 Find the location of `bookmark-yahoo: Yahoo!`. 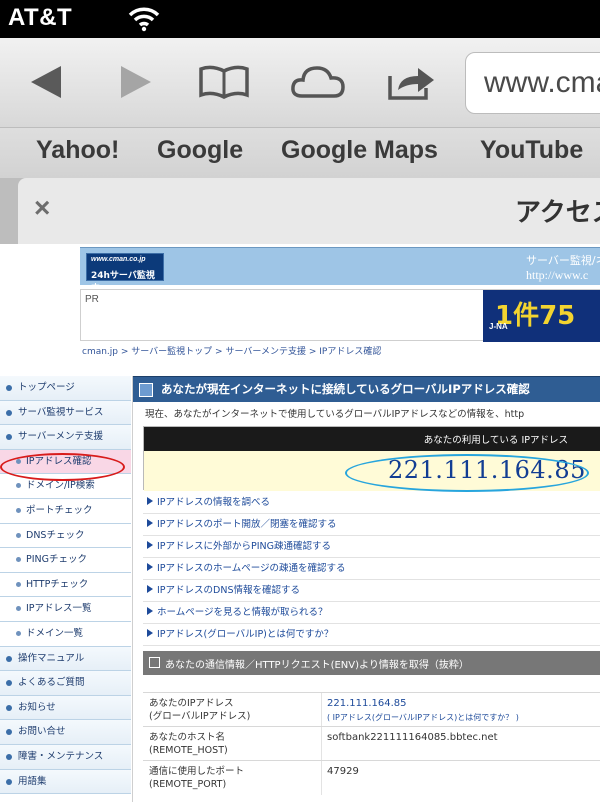

bookmark-yahoo: Yahoo! is located at coordinates (77, 150).